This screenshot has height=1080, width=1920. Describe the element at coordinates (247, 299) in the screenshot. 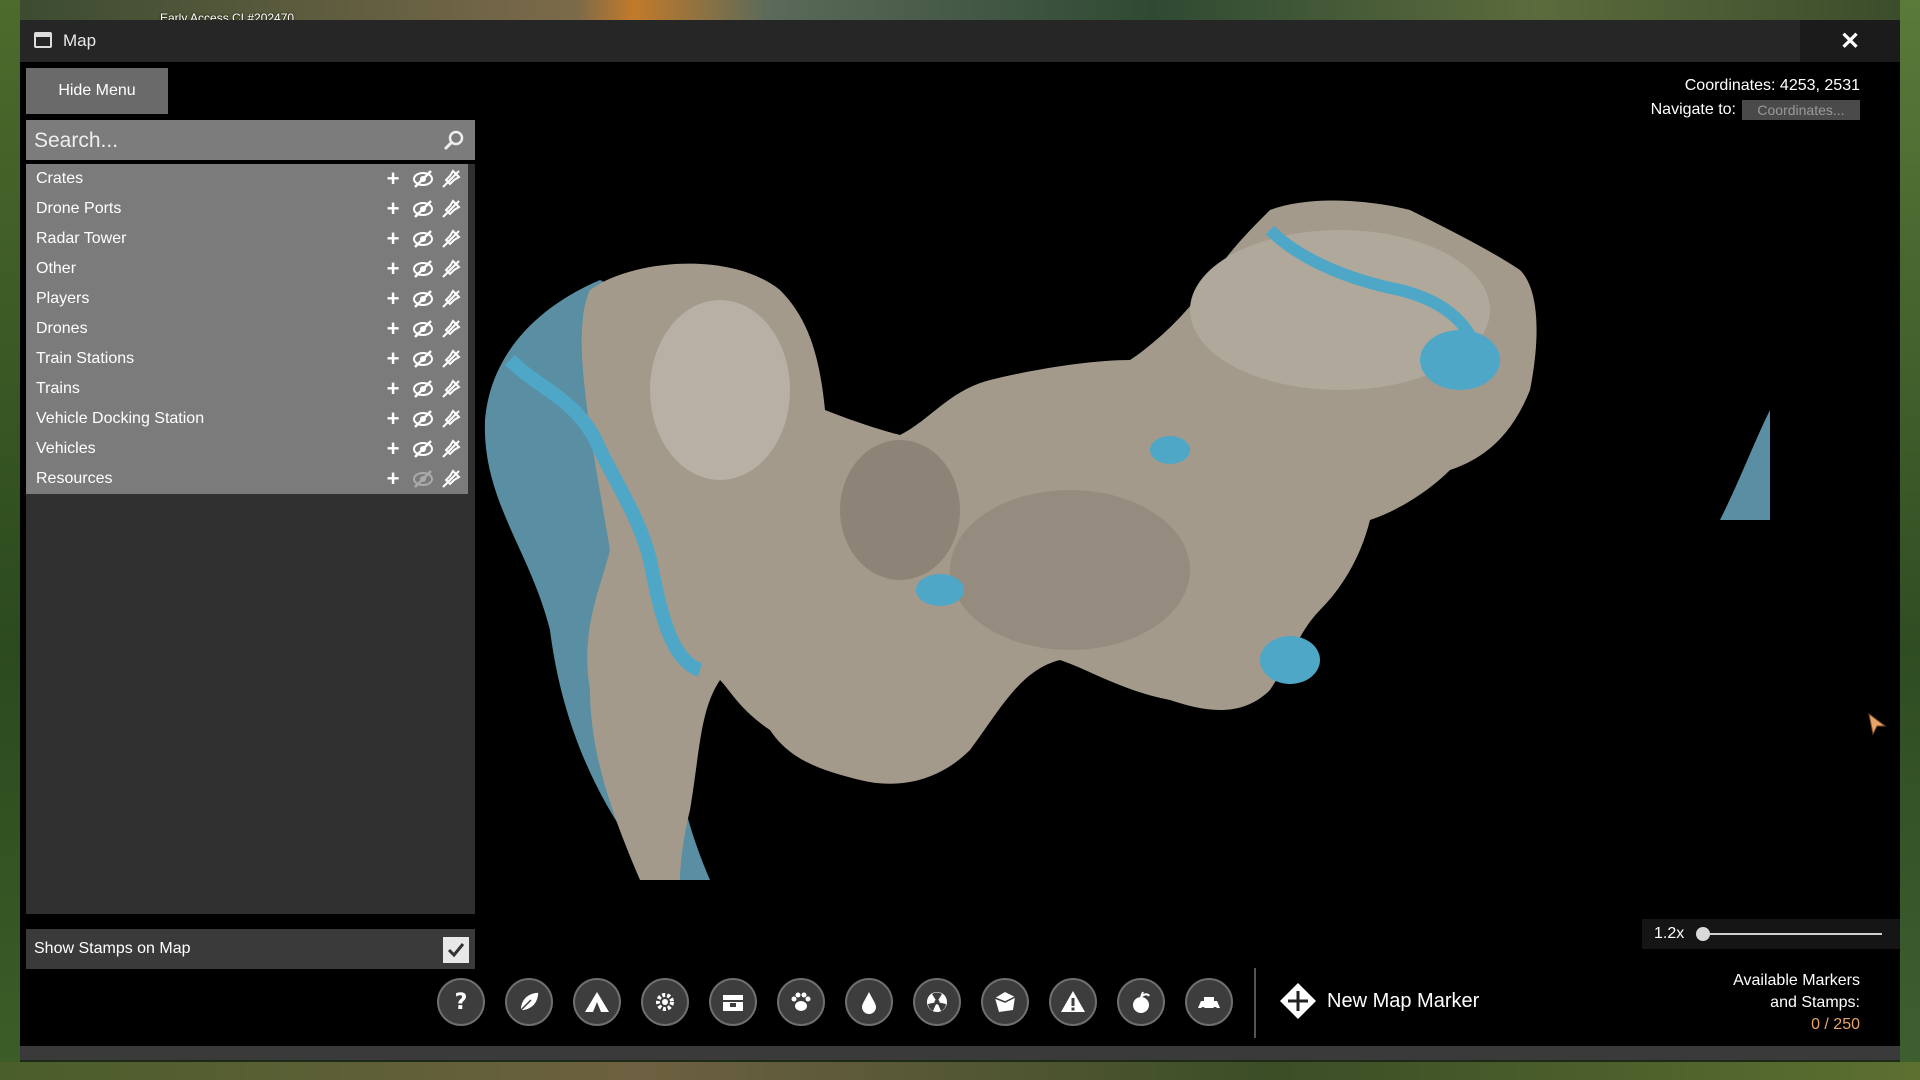

I see `category-item: Players +` at that location.